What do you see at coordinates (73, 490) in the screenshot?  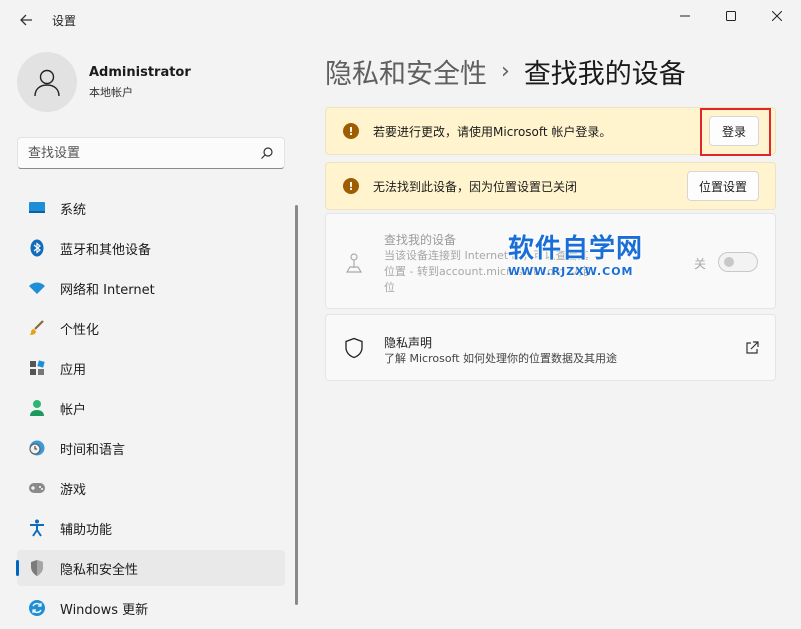 I see `sidebar-item-label: 游戏` at bounding box center [73, 490].